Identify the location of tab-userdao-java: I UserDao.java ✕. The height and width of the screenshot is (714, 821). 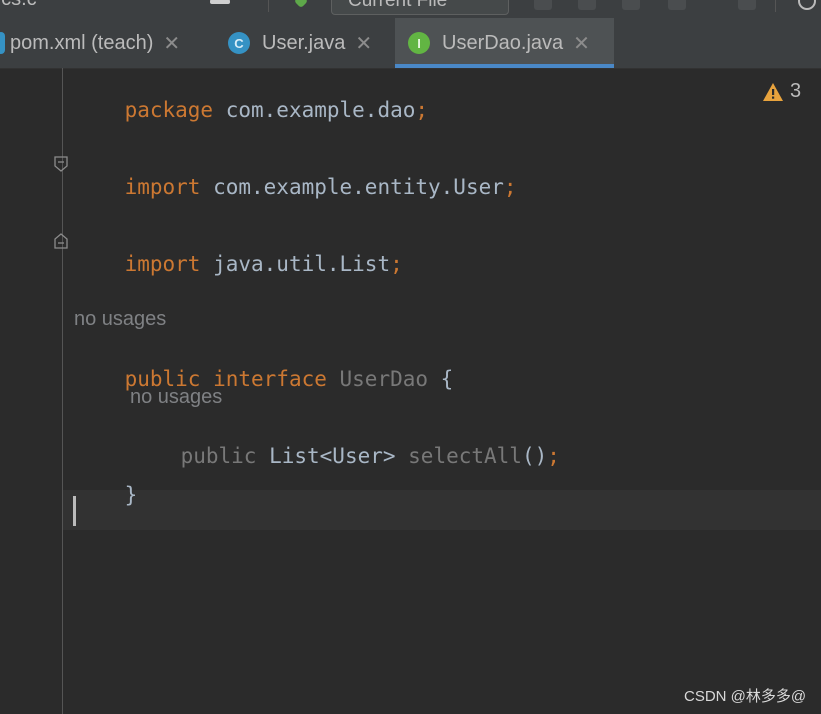
(504, 43).